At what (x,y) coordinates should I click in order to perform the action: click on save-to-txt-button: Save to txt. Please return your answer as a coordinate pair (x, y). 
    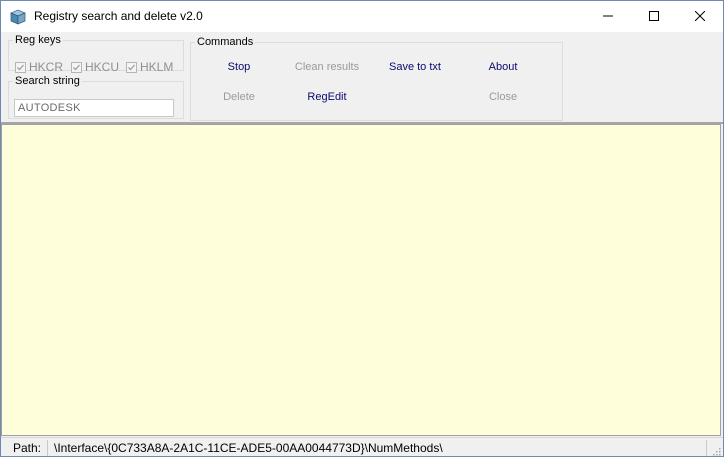
    Looking at the image, I should click on (415, 67).